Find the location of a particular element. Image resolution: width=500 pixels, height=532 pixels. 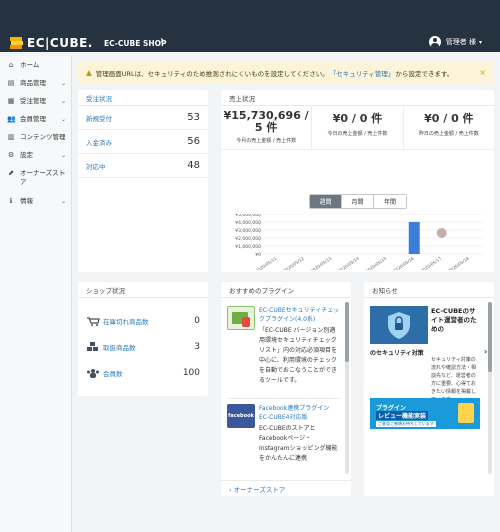

shop-status-count: 3 is located at coordinates (197, 347).